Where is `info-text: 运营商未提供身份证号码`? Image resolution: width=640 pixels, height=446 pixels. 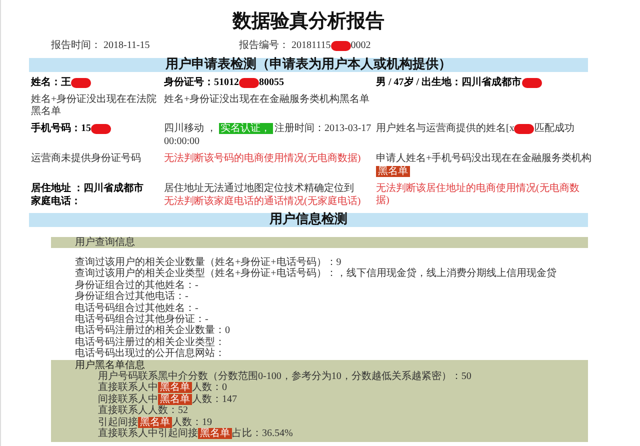
info-text: 运营商未提供身份证号码 is located at coordinates (86, 158).